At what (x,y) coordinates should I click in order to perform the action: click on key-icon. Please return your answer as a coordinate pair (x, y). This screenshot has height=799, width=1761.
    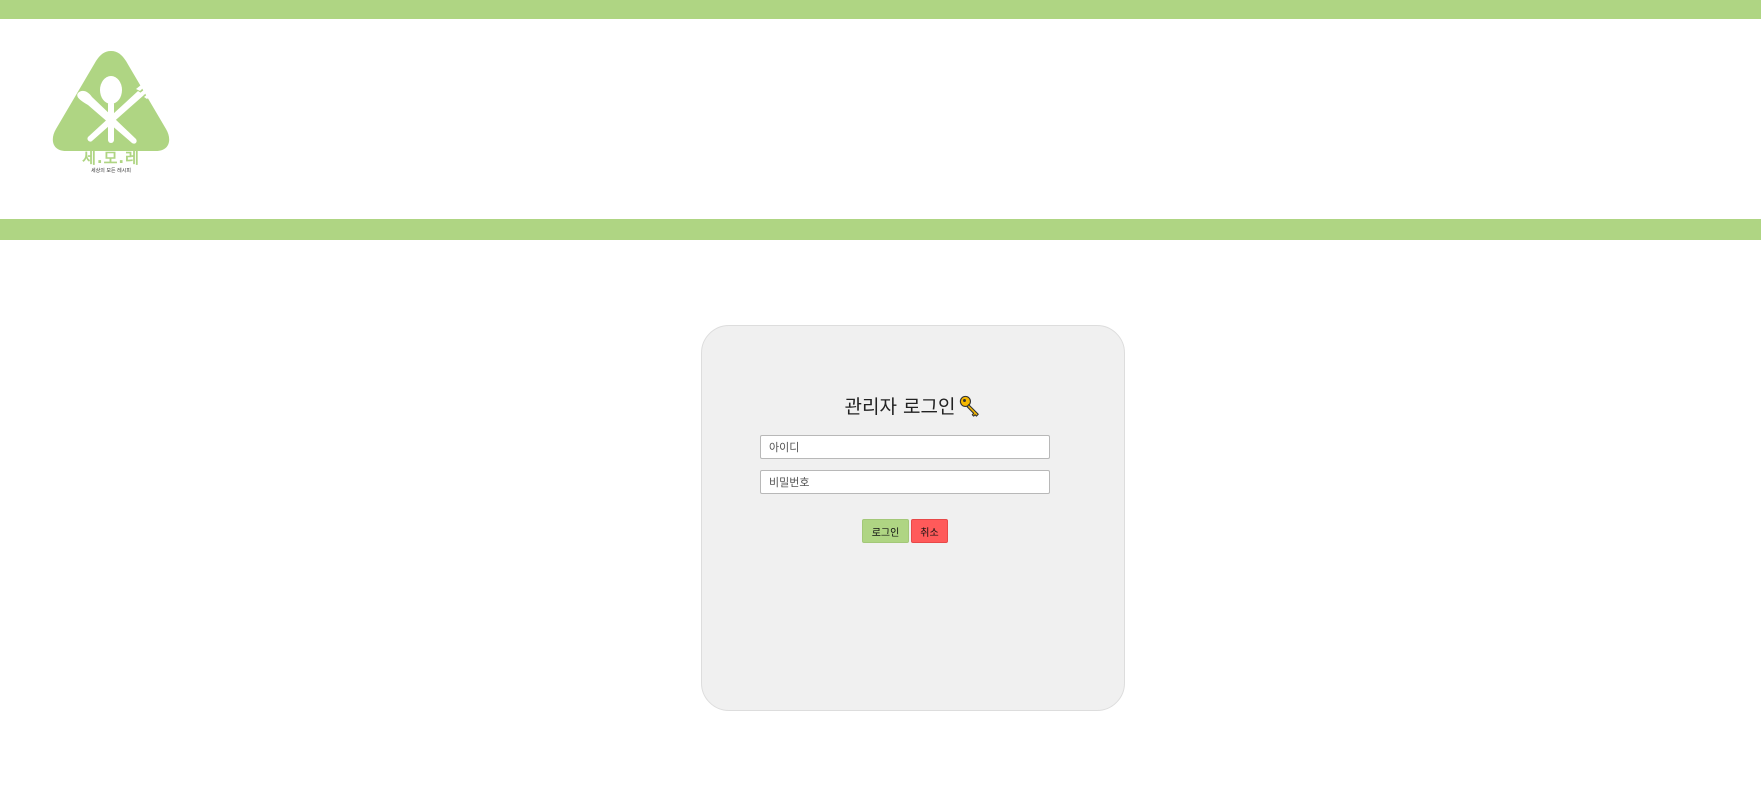
    Looking at the image, I should click on (970, 406).